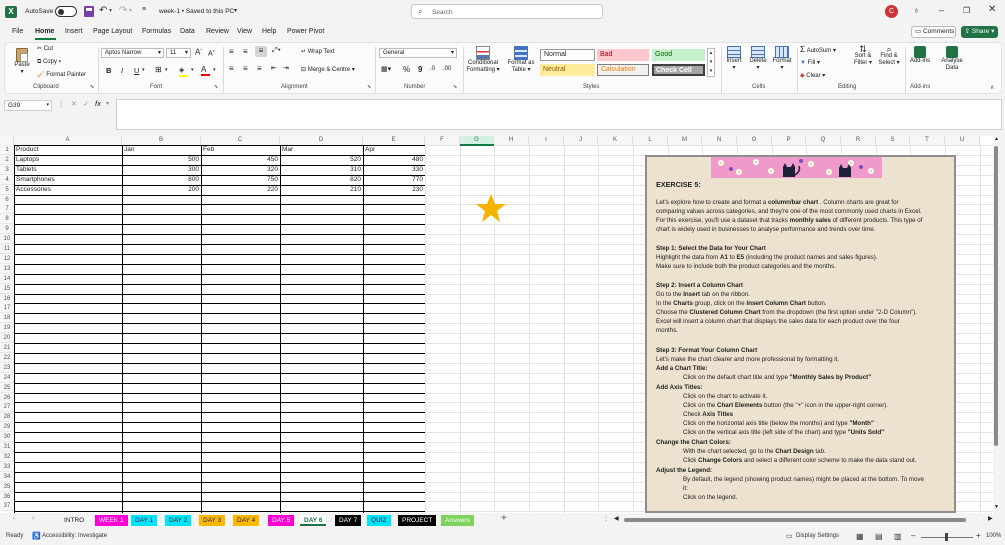 This screenshot has height=545, width=1005. I want to click on row-header: 18, so click(7, 318).